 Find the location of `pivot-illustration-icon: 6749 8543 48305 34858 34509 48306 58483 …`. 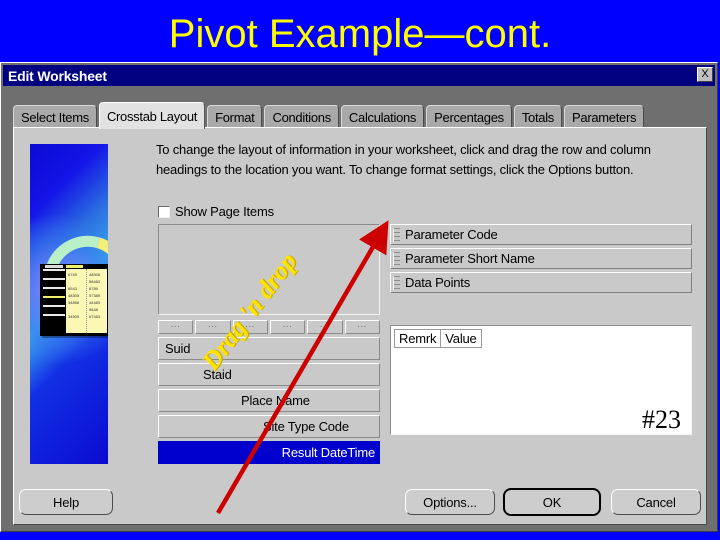

pivot-illustration-icon: 6749 8543 48305 34858 34509 48306 58483 … is located at coordinates (69, 304).